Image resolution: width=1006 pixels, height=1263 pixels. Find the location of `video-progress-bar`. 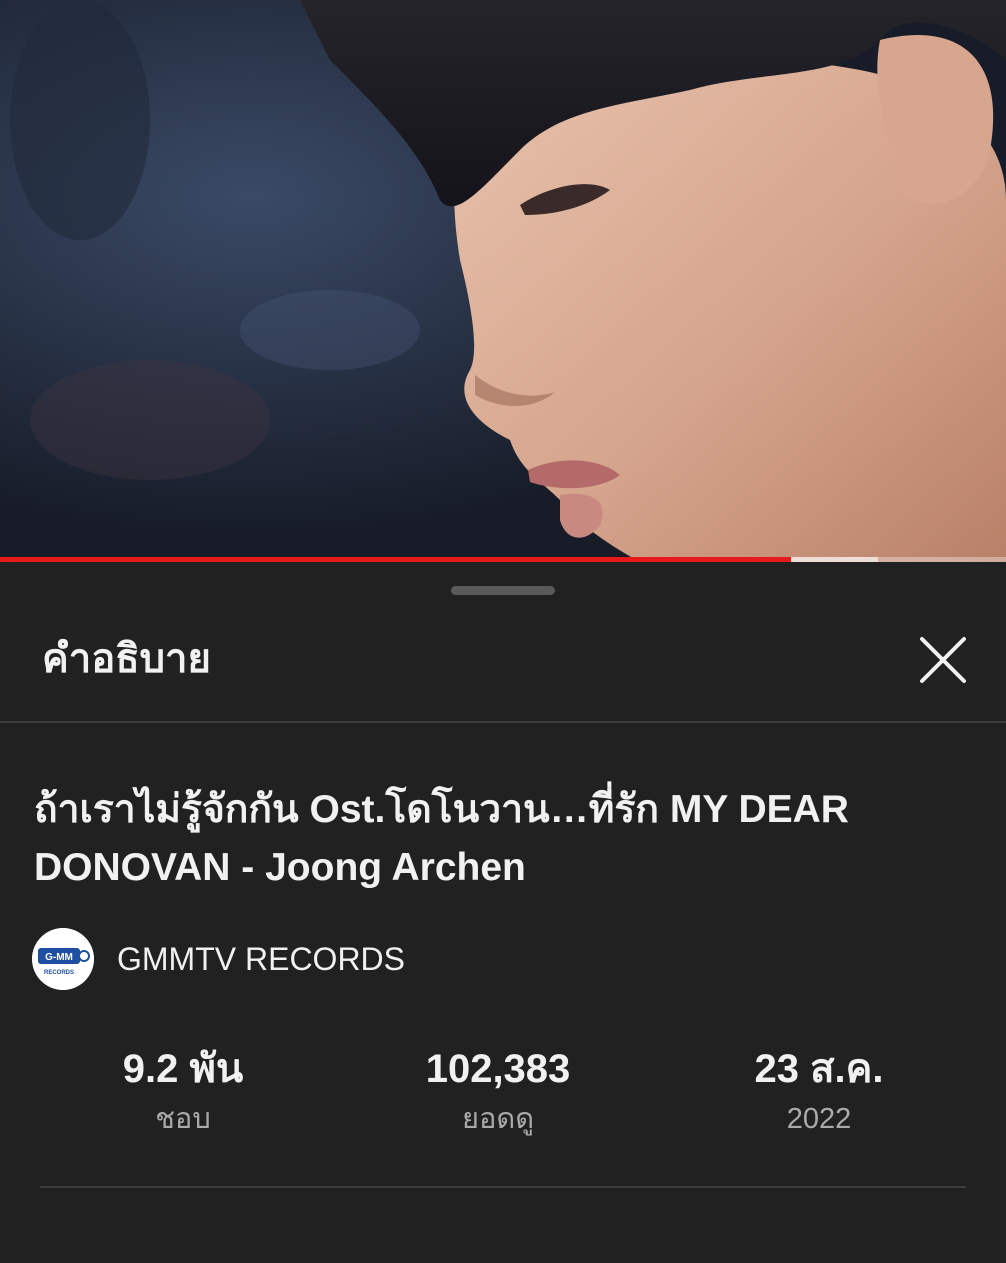

video-progress-bar is located at coordinates (503, 559).